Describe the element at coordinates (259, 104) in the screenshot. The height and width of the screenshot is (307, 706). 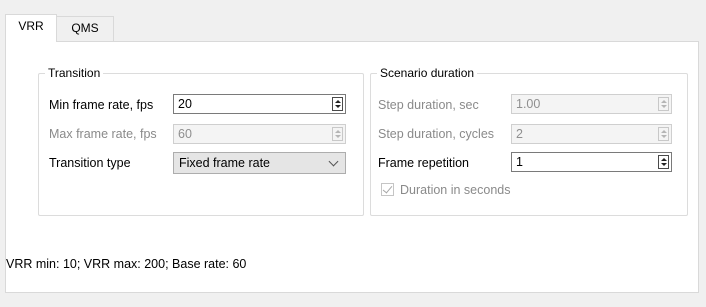
I see `min-frame-rate-spinbox: 20` at that location.